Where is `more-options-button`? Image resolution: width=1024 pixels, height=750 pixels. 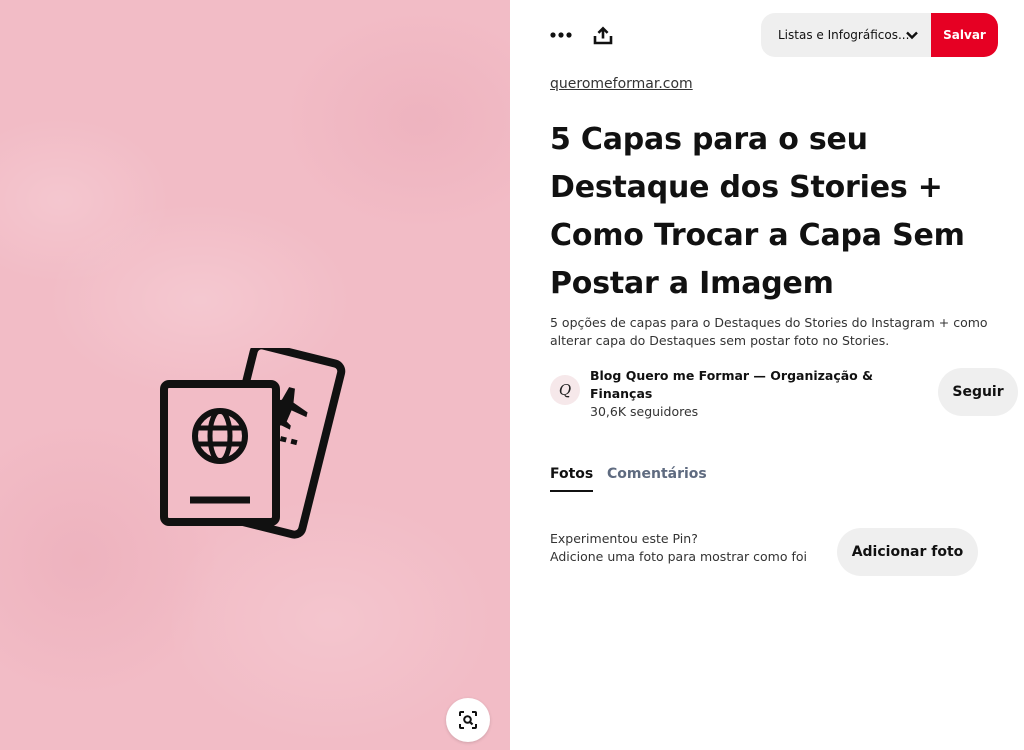
more-options-button is located at coordinates (561, 35).